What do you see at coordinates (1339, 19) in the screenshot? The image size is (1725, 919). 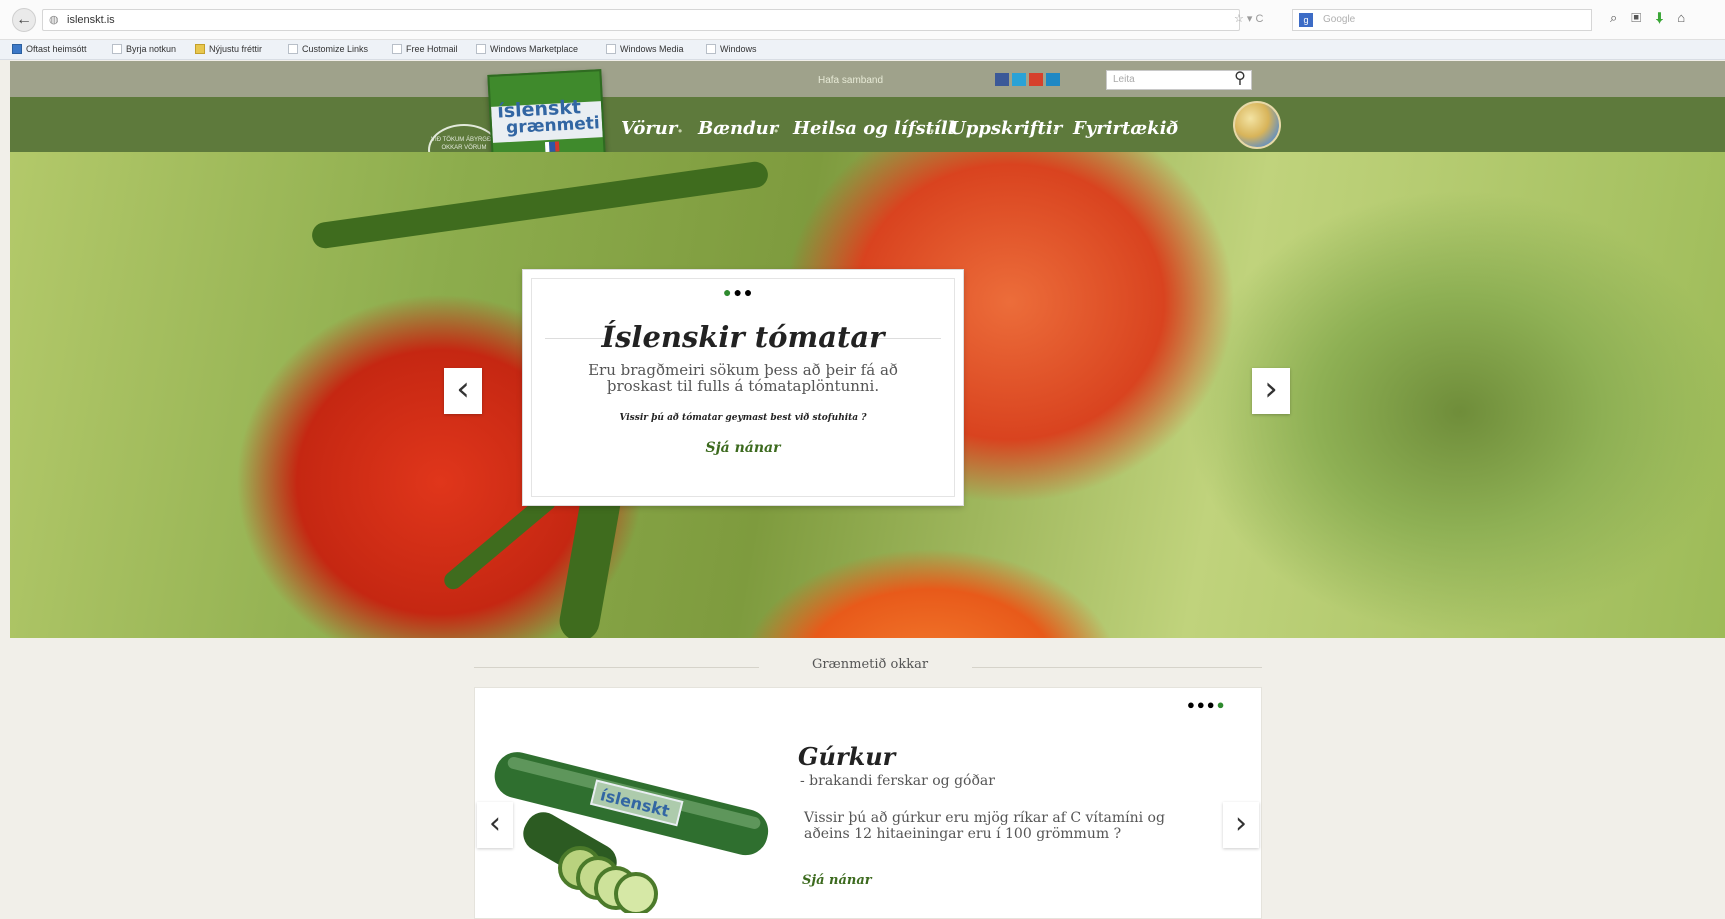 I see `web-search-placeholder: Google` at bounding box center [1339, 19].